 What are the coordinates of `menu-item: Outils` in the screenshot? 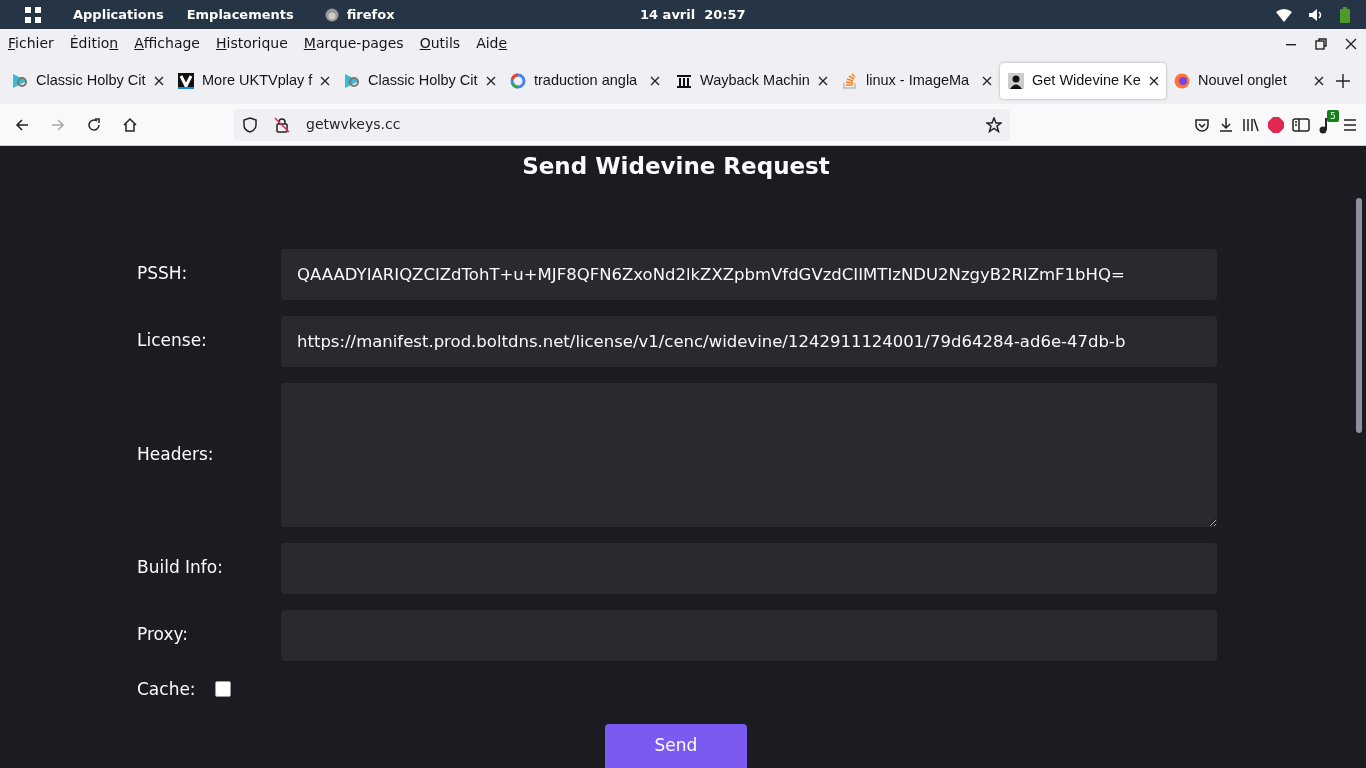 It's located at (440, 43).